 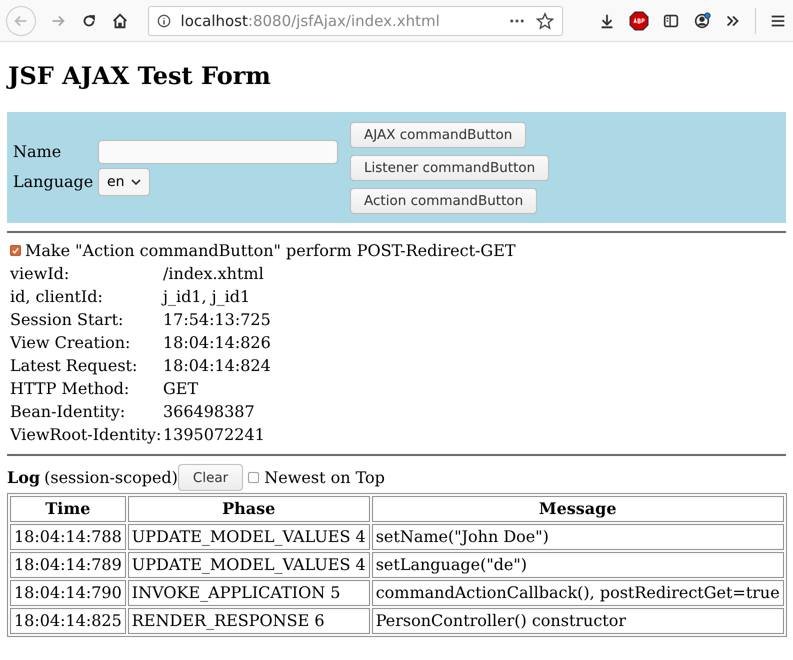 What do you see at coordinates (140, 75) in the screenshot?
I see `page-title: JSF AJAX Test Form` at bounding box center [140, 75].